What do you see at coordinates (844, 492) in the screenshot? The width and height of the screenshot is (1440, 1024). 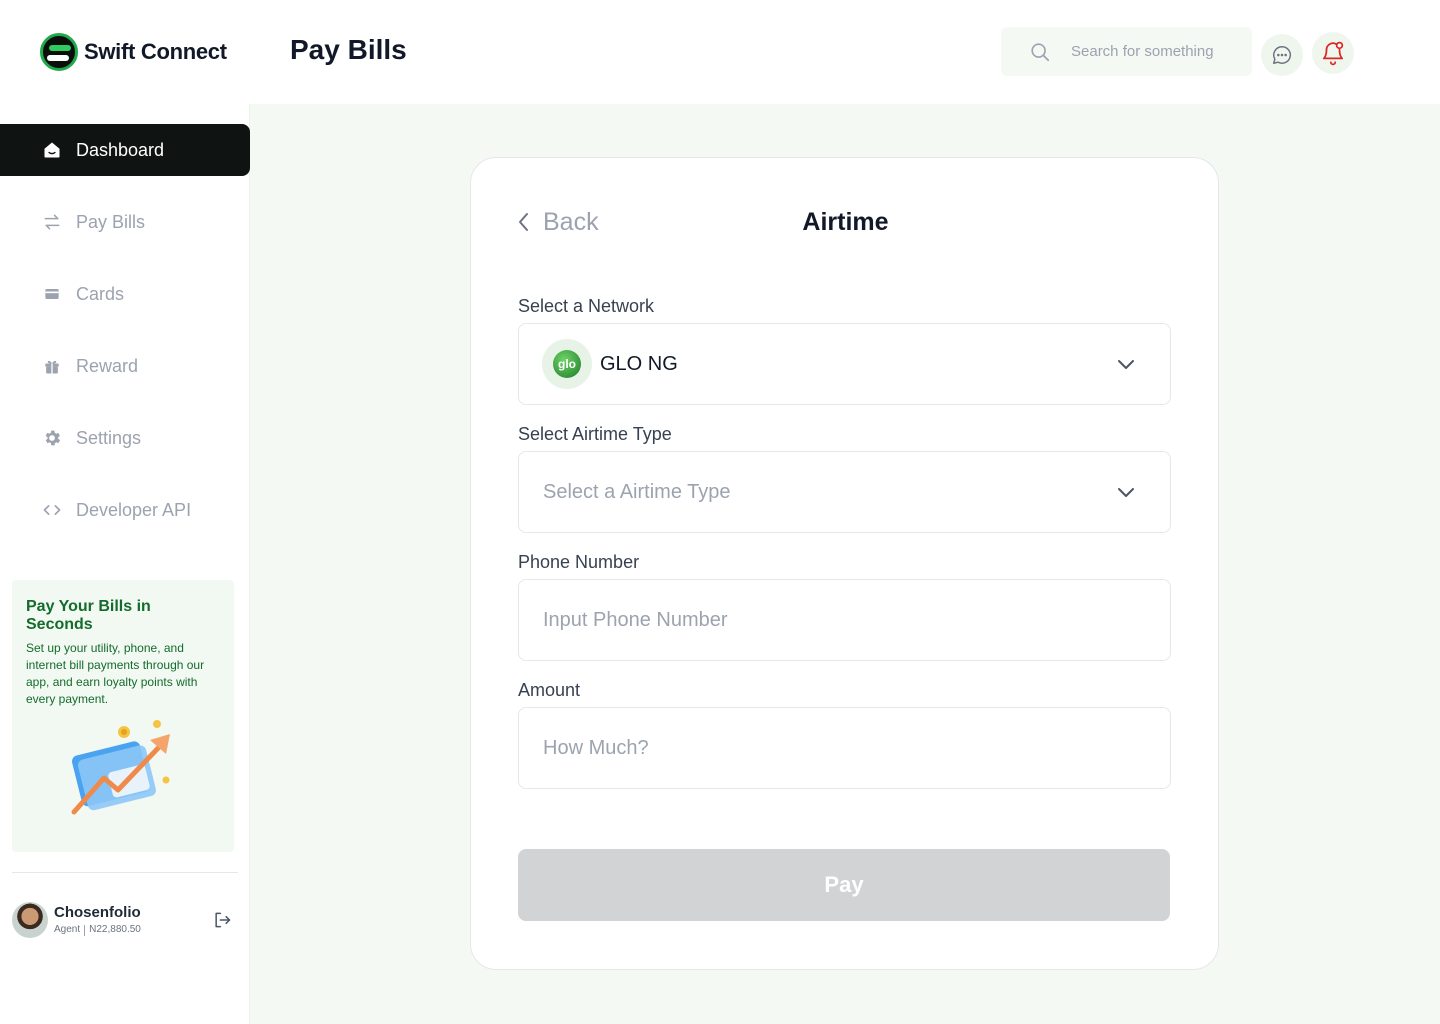 I see `airtime-type-select: Select a Airtime Type` at bounding box center [844, 492].